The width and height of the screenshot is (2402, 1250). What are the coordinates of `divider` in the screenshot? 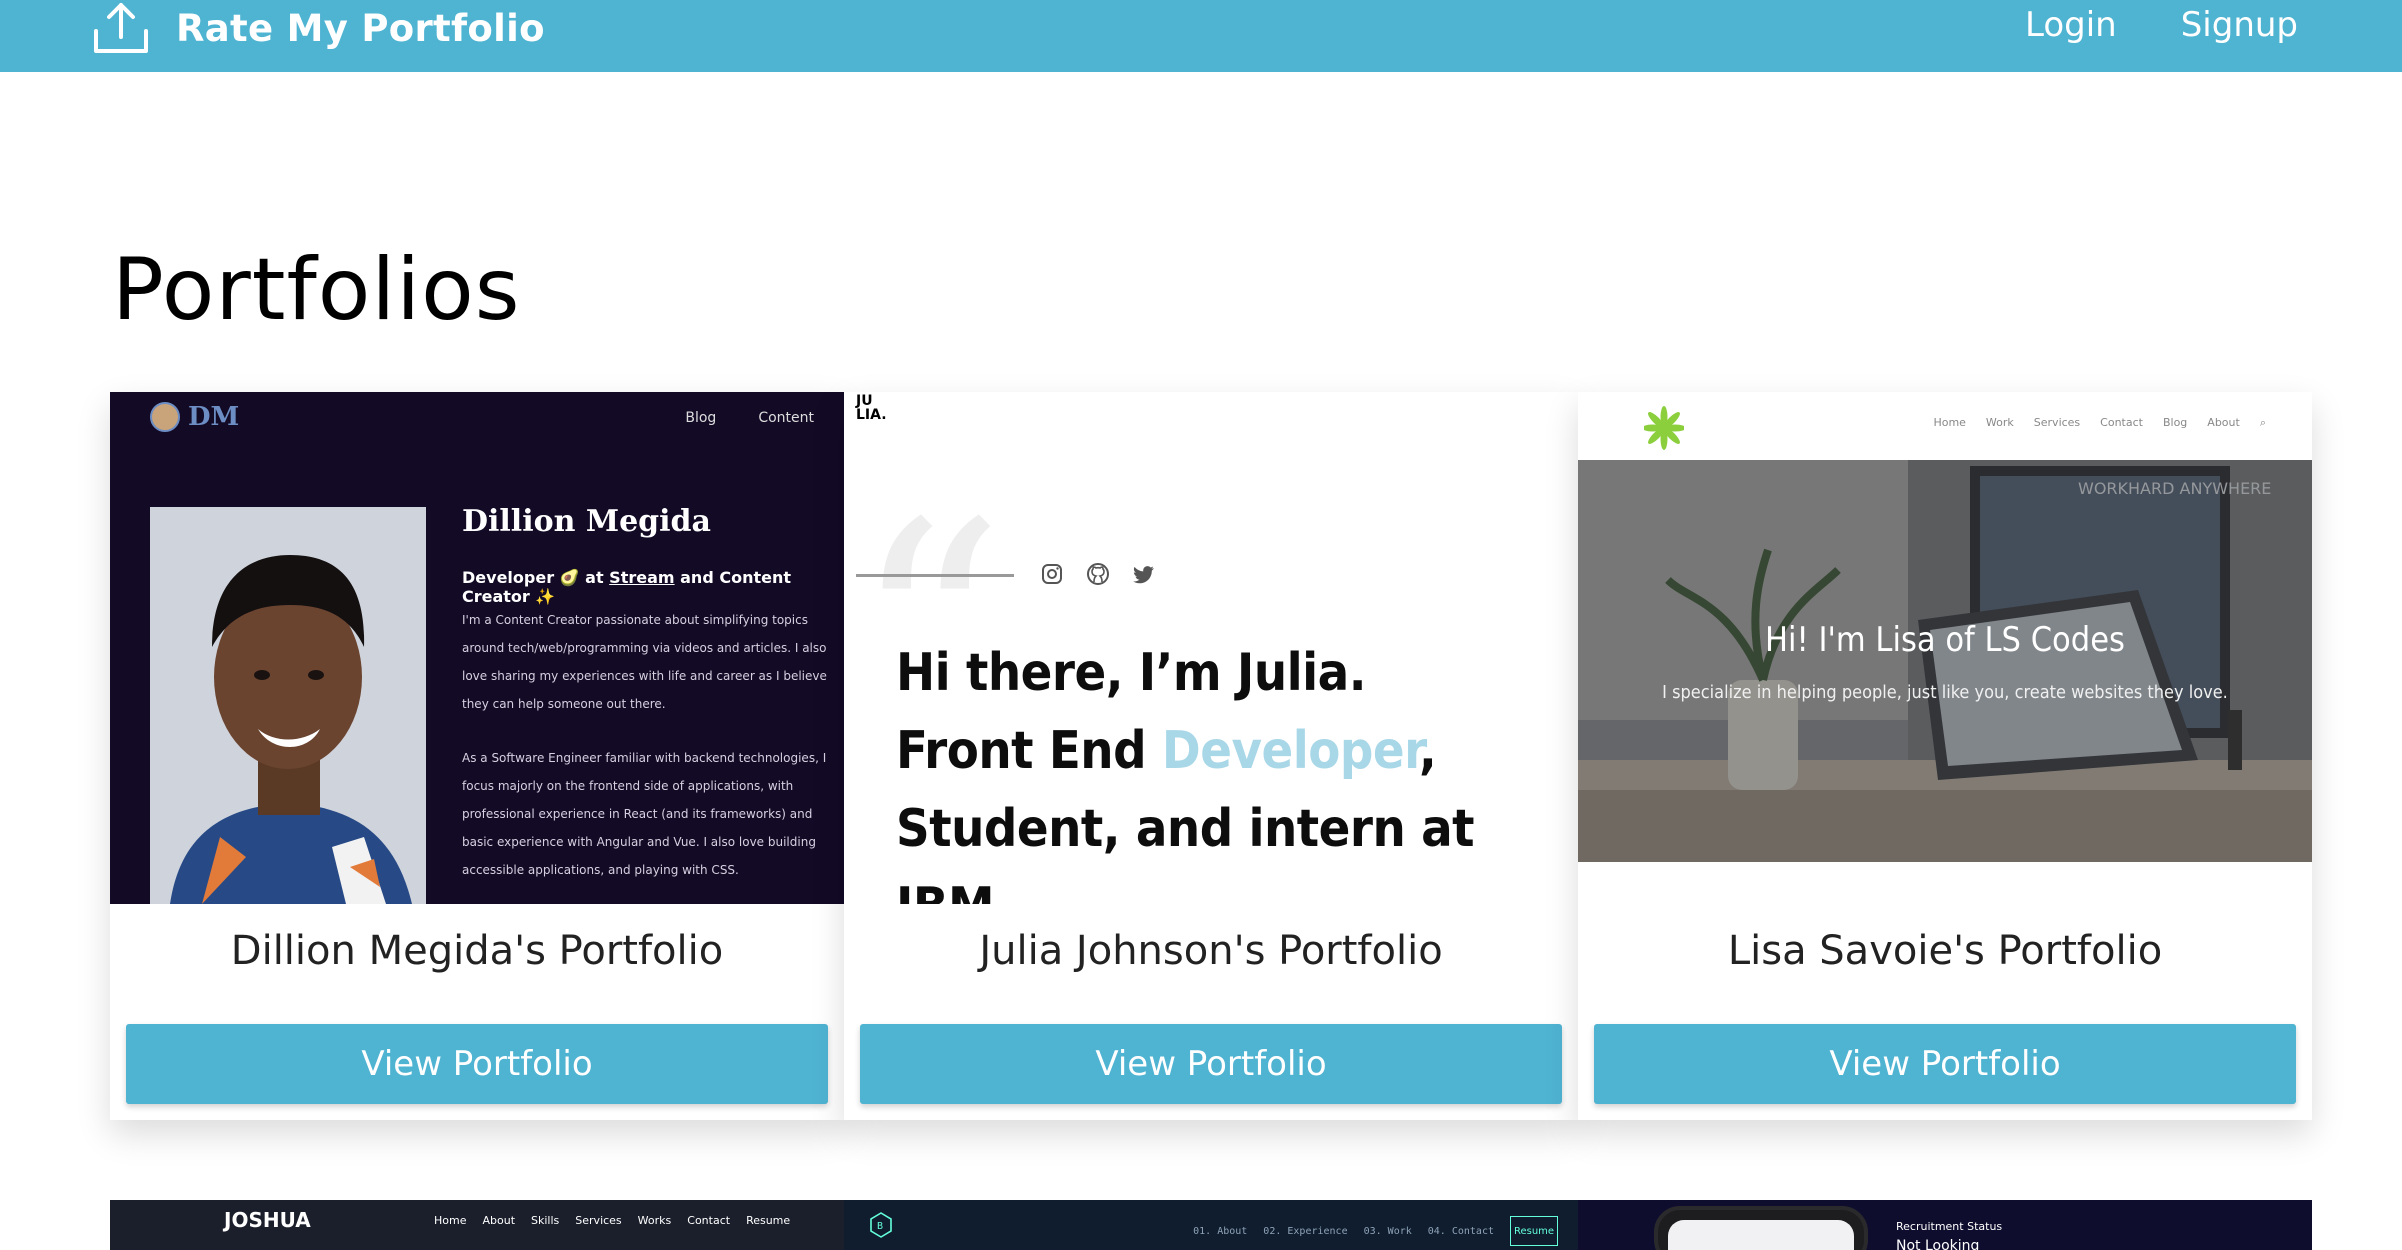 It's located at (935, 575).